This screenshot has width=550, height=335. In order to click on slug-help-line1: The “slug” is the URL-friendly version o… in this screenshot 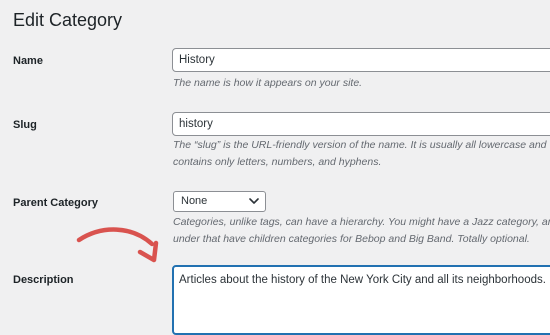, I will do `click(361, 145)`.